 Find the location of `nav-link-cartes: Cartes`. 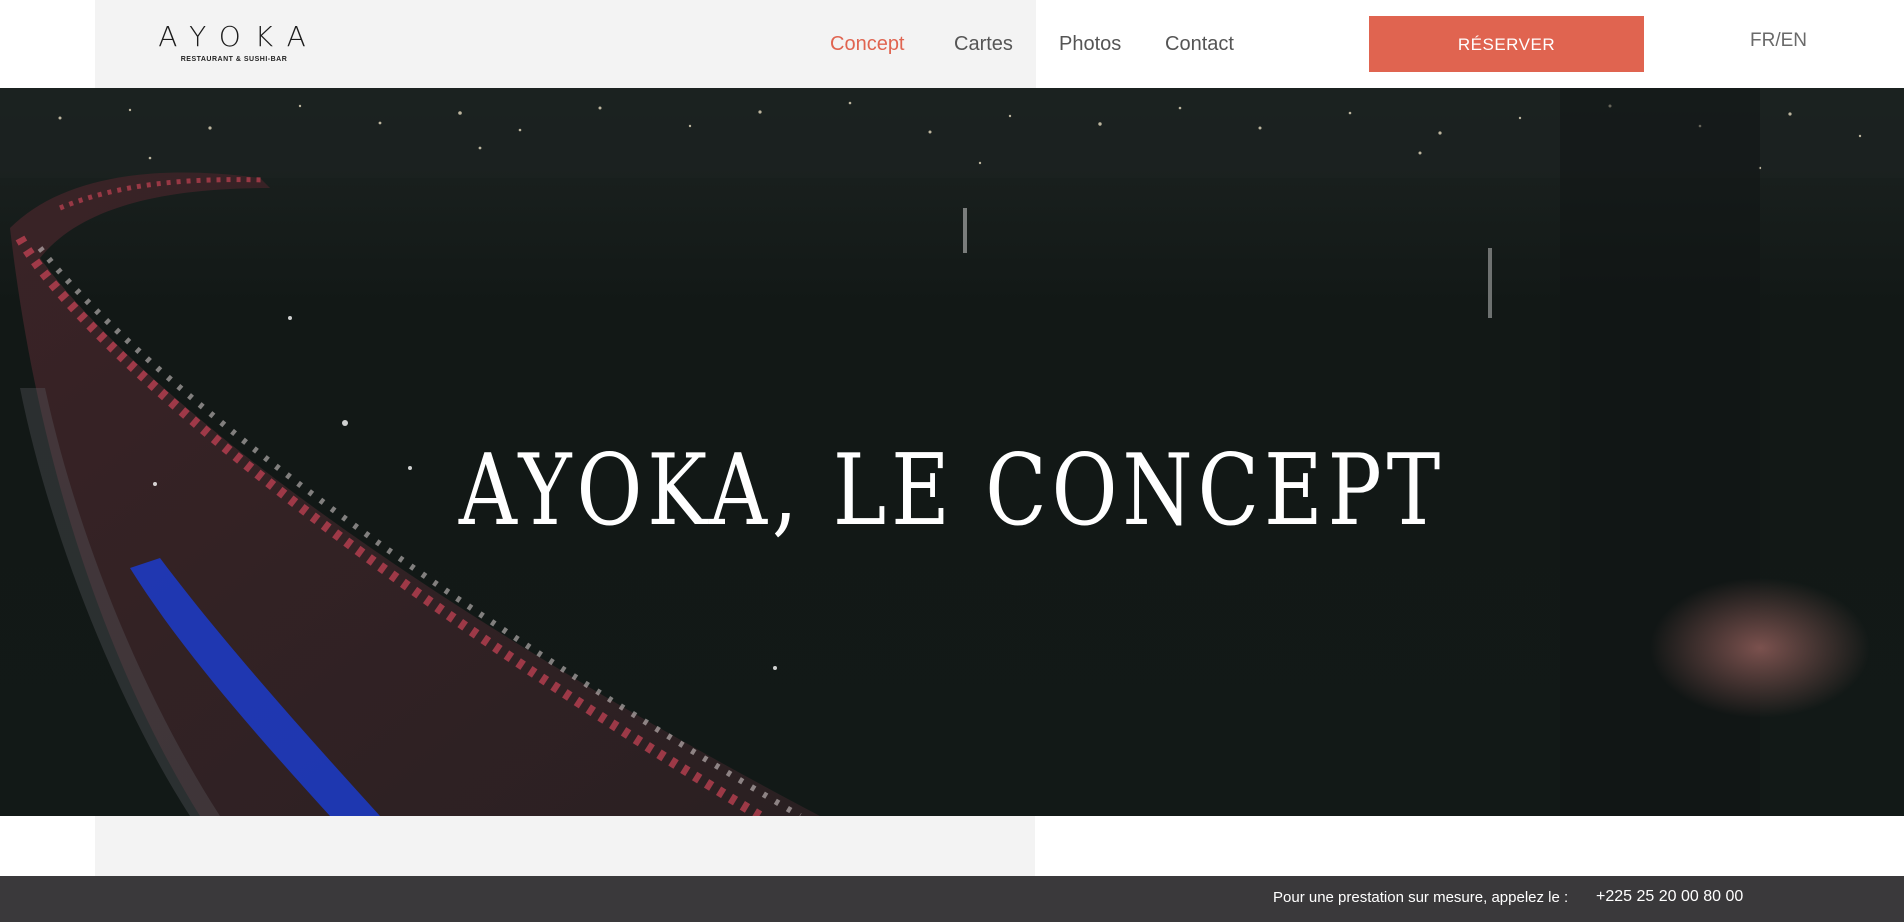

nav-link-cartes: Cartes is located at coordinates (983, 44).